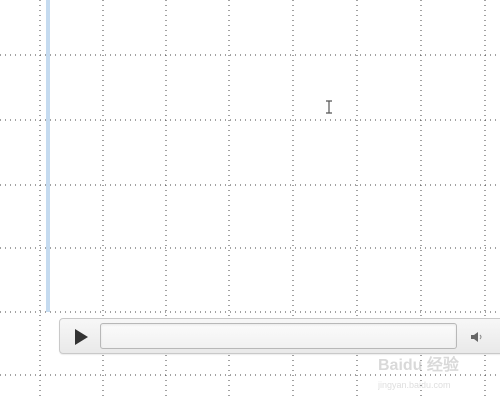 The image size is (500, 400). I want to click on media-player-controls, so click(279, 336).